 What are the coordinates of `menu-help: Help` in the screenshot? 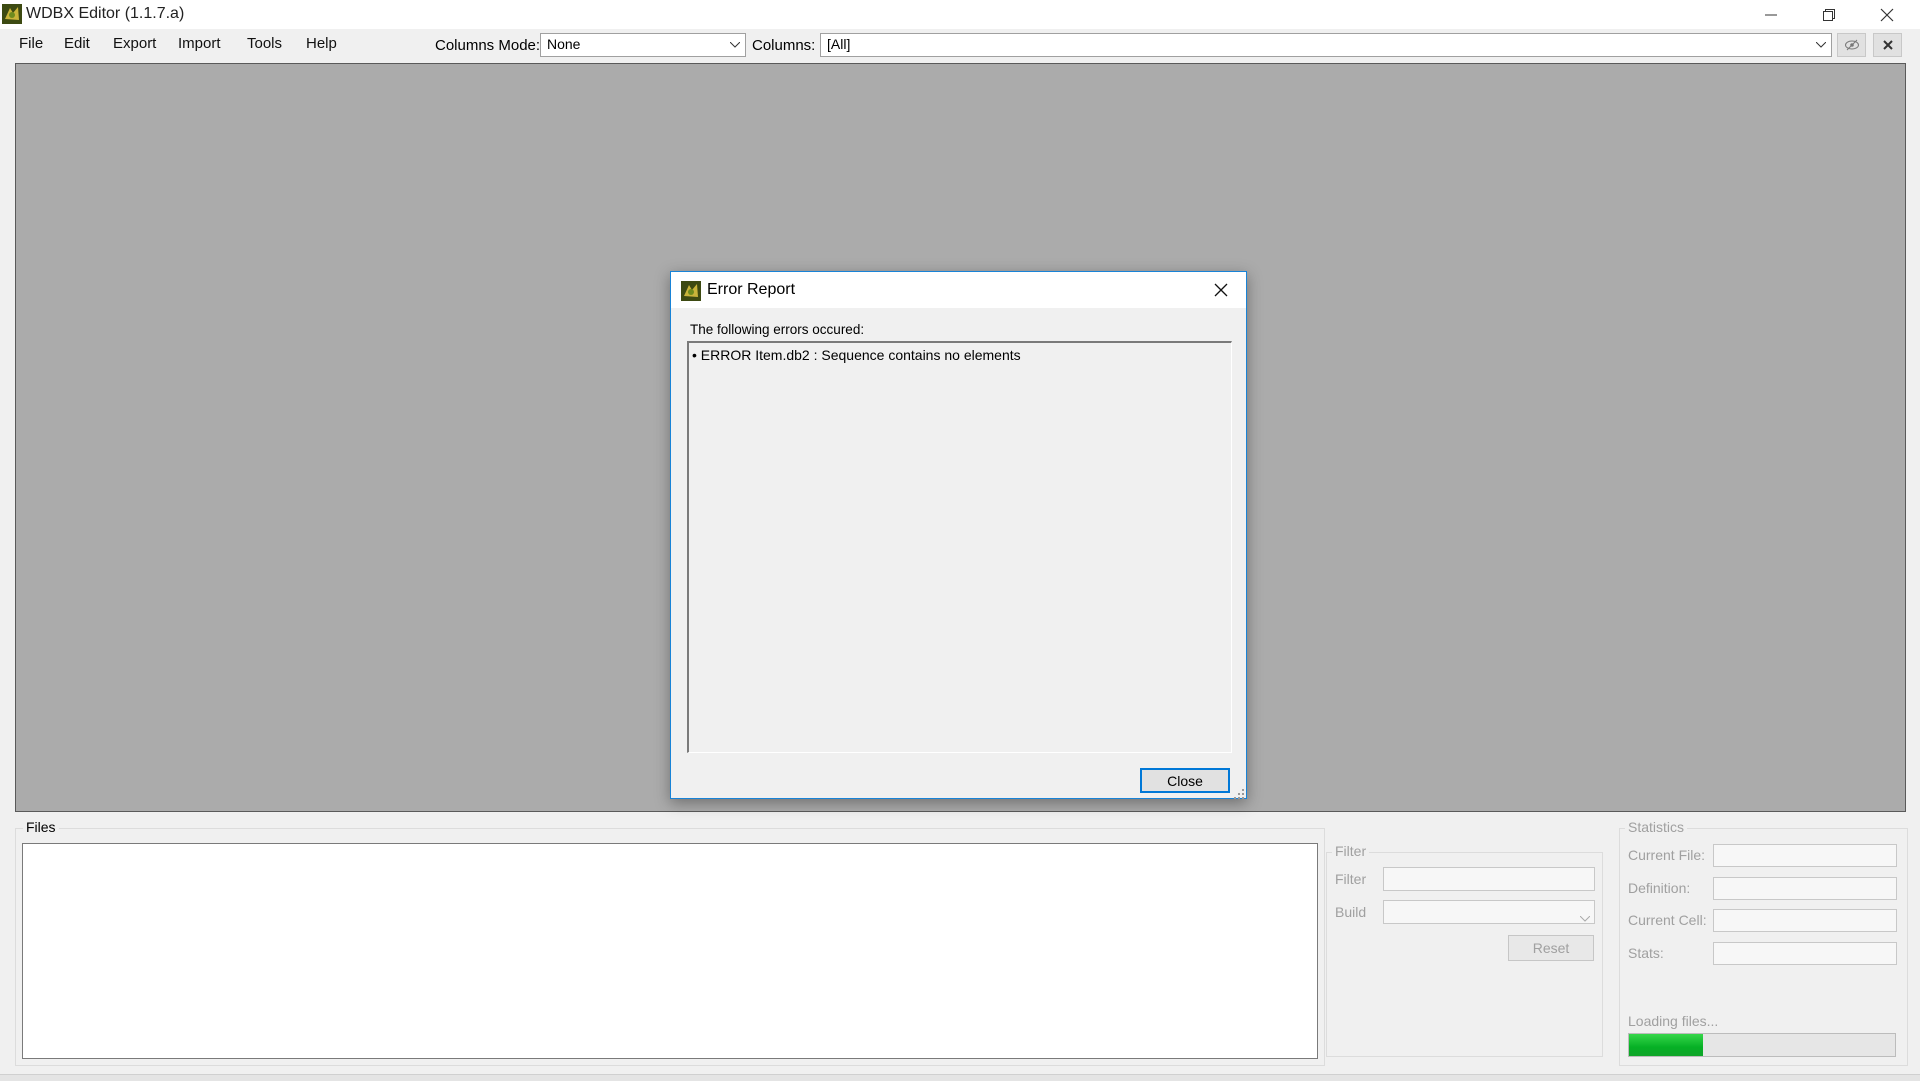 It's located at (321, 43).